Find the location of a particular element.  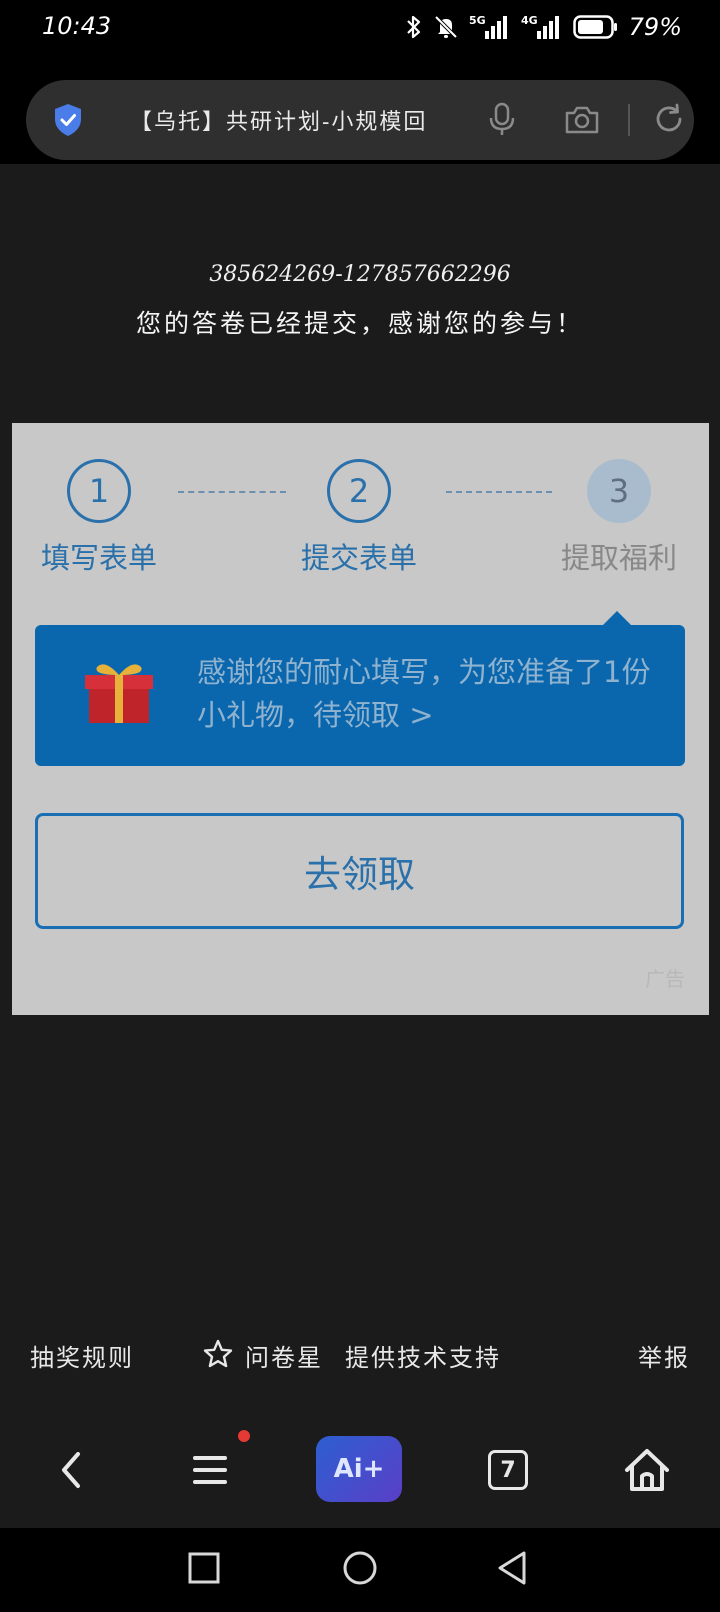

claim-button: 去领取 is located at coordinates (359, 871).